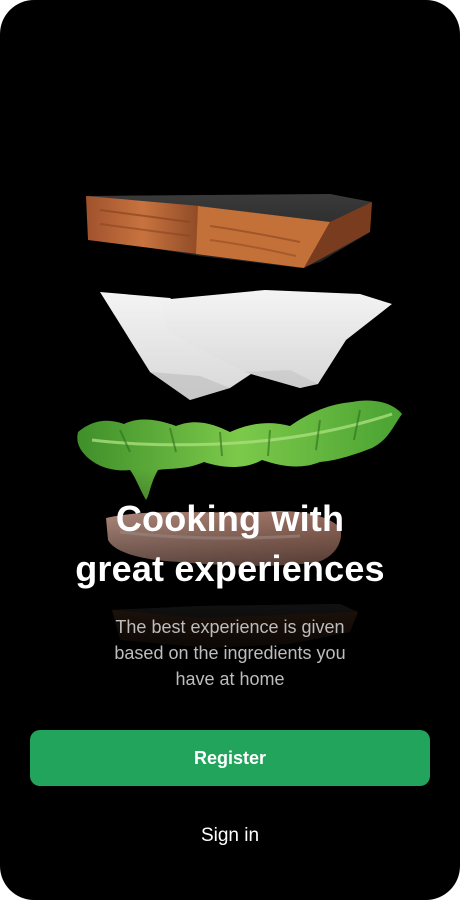 Image resolution: width=460 pixels, height=900 pixels. What do you see at coordinates (230, 758) in the screenshot?
I see `register-button: Register` at bounding box center [230, 758].